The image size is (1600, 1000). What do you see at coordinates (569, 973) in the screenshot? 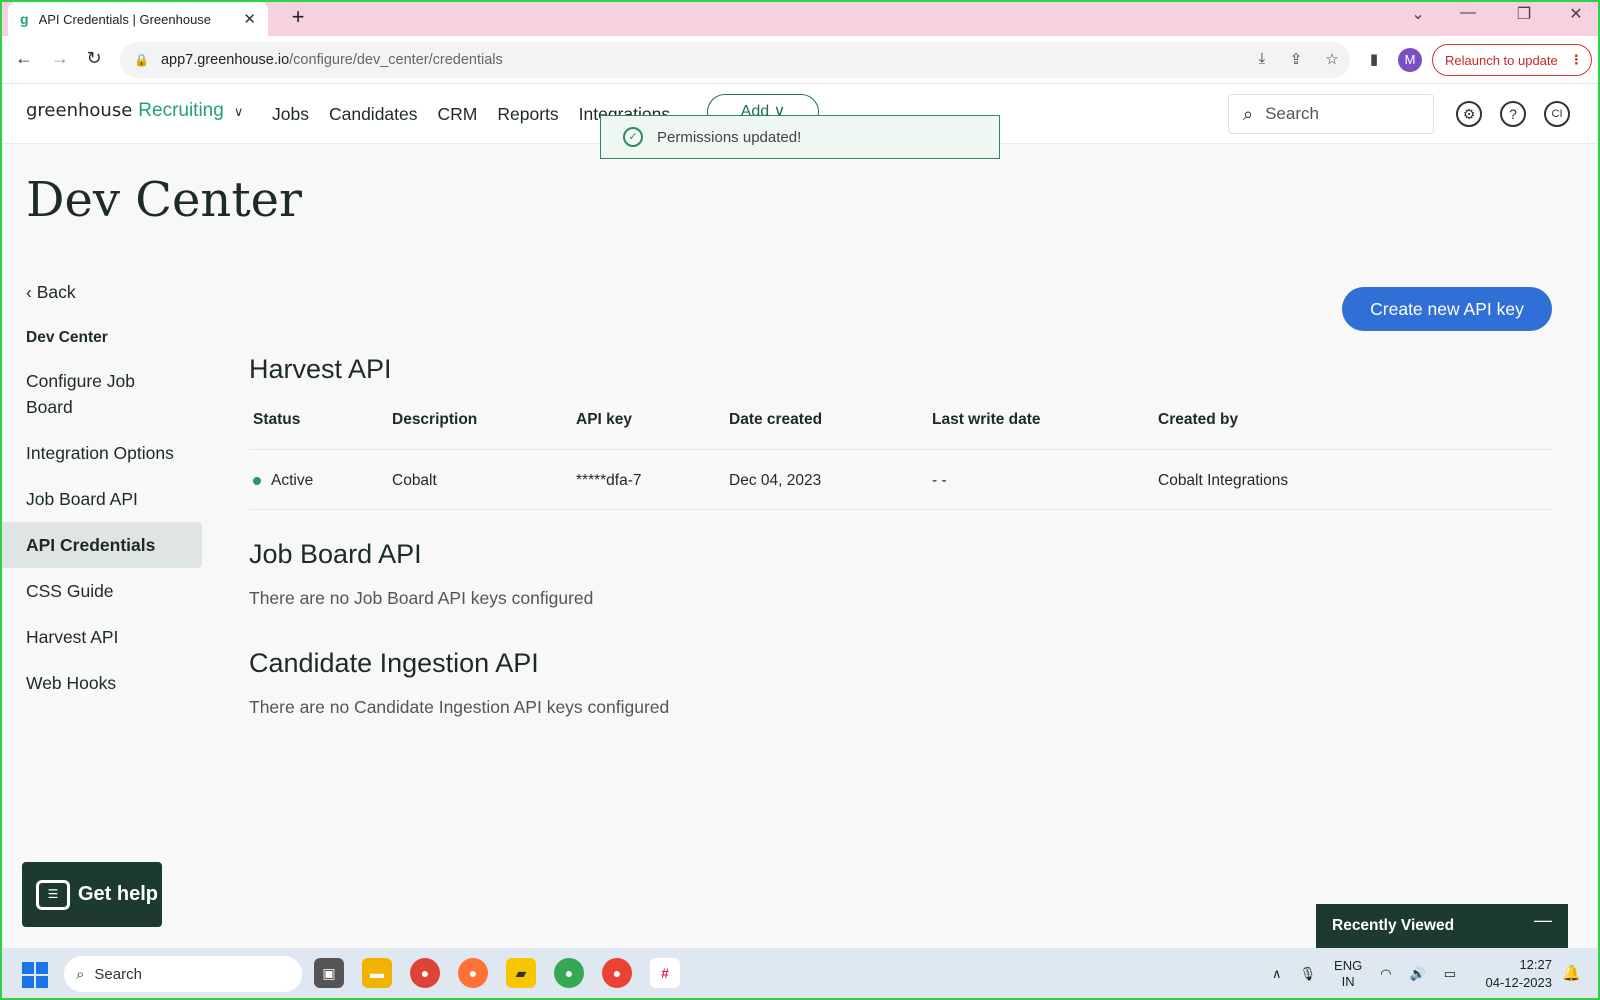
I see `chrome-profile-m-icon: ●` at bounding box center [569, 973].